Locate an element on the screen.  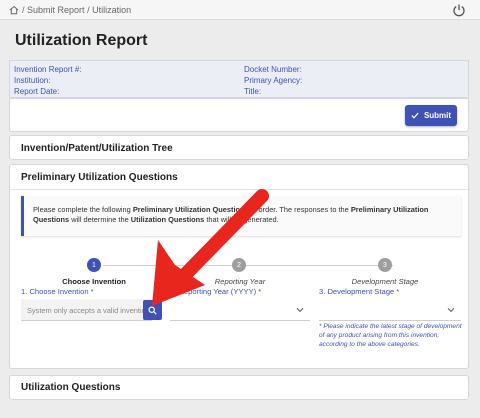
step-1-name: Choose Invention is located at coordinates (94, 281).